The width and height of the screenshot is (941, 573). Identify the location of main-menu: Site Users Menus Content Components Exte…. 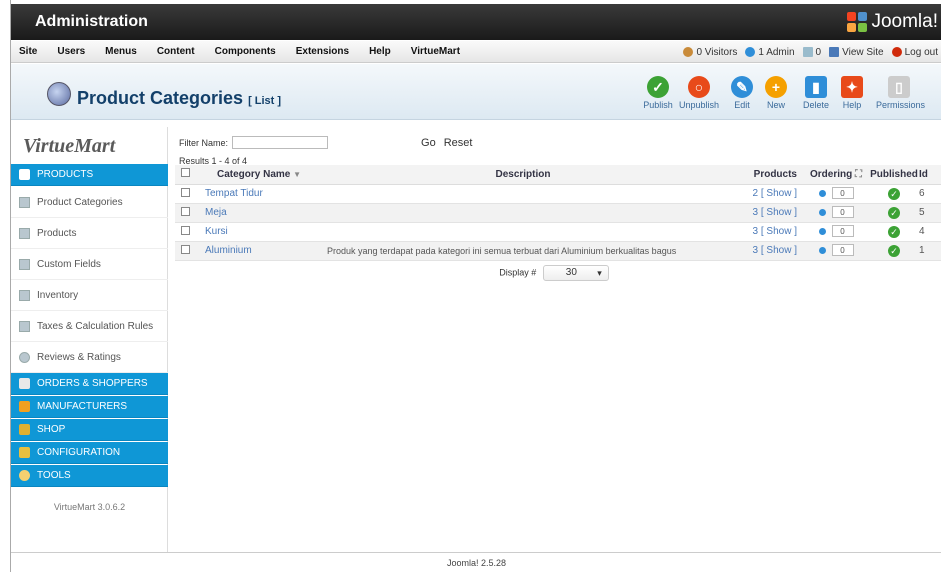
(476, 52).